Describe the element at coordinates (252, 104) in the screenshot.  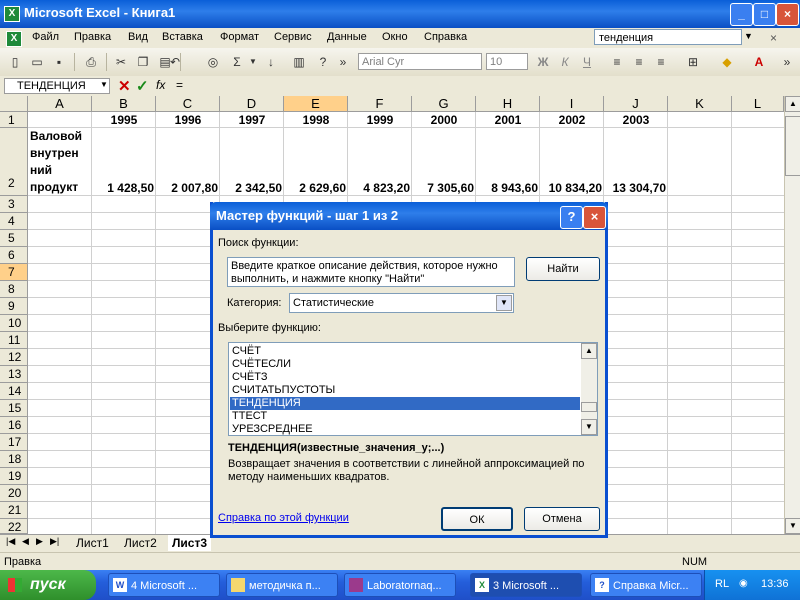
I see `column-header-d: D` at that location.